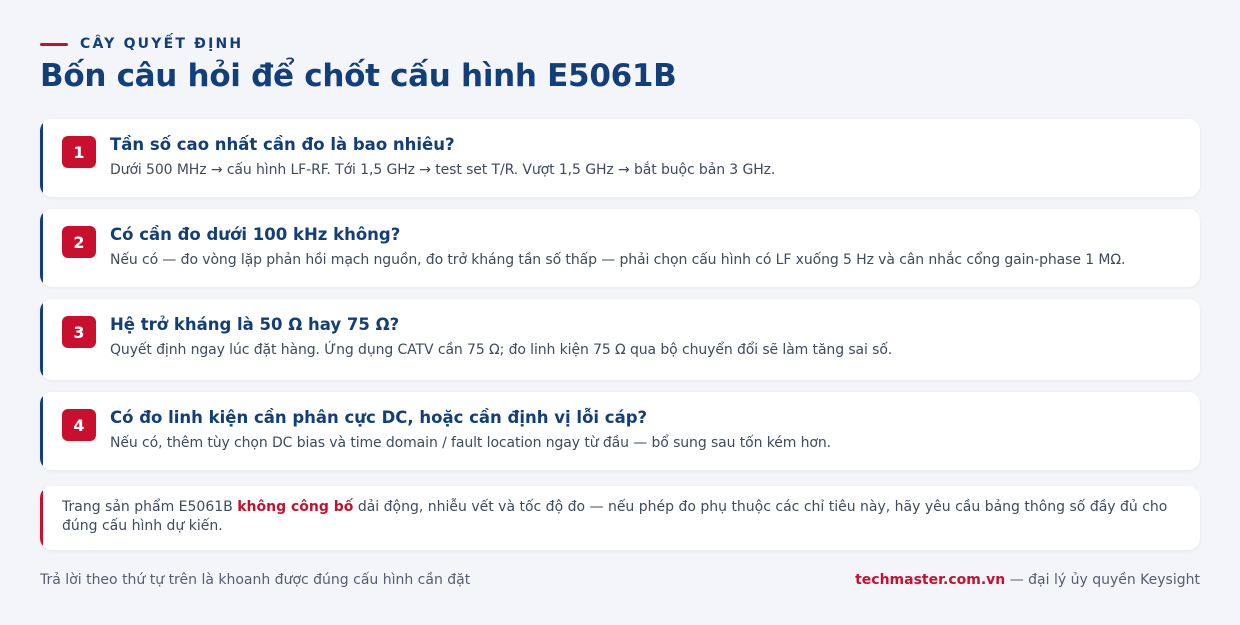  Describe the element at coordinates (79, 152) in the screenshot. I see `question-number-badge: 1` at that location.